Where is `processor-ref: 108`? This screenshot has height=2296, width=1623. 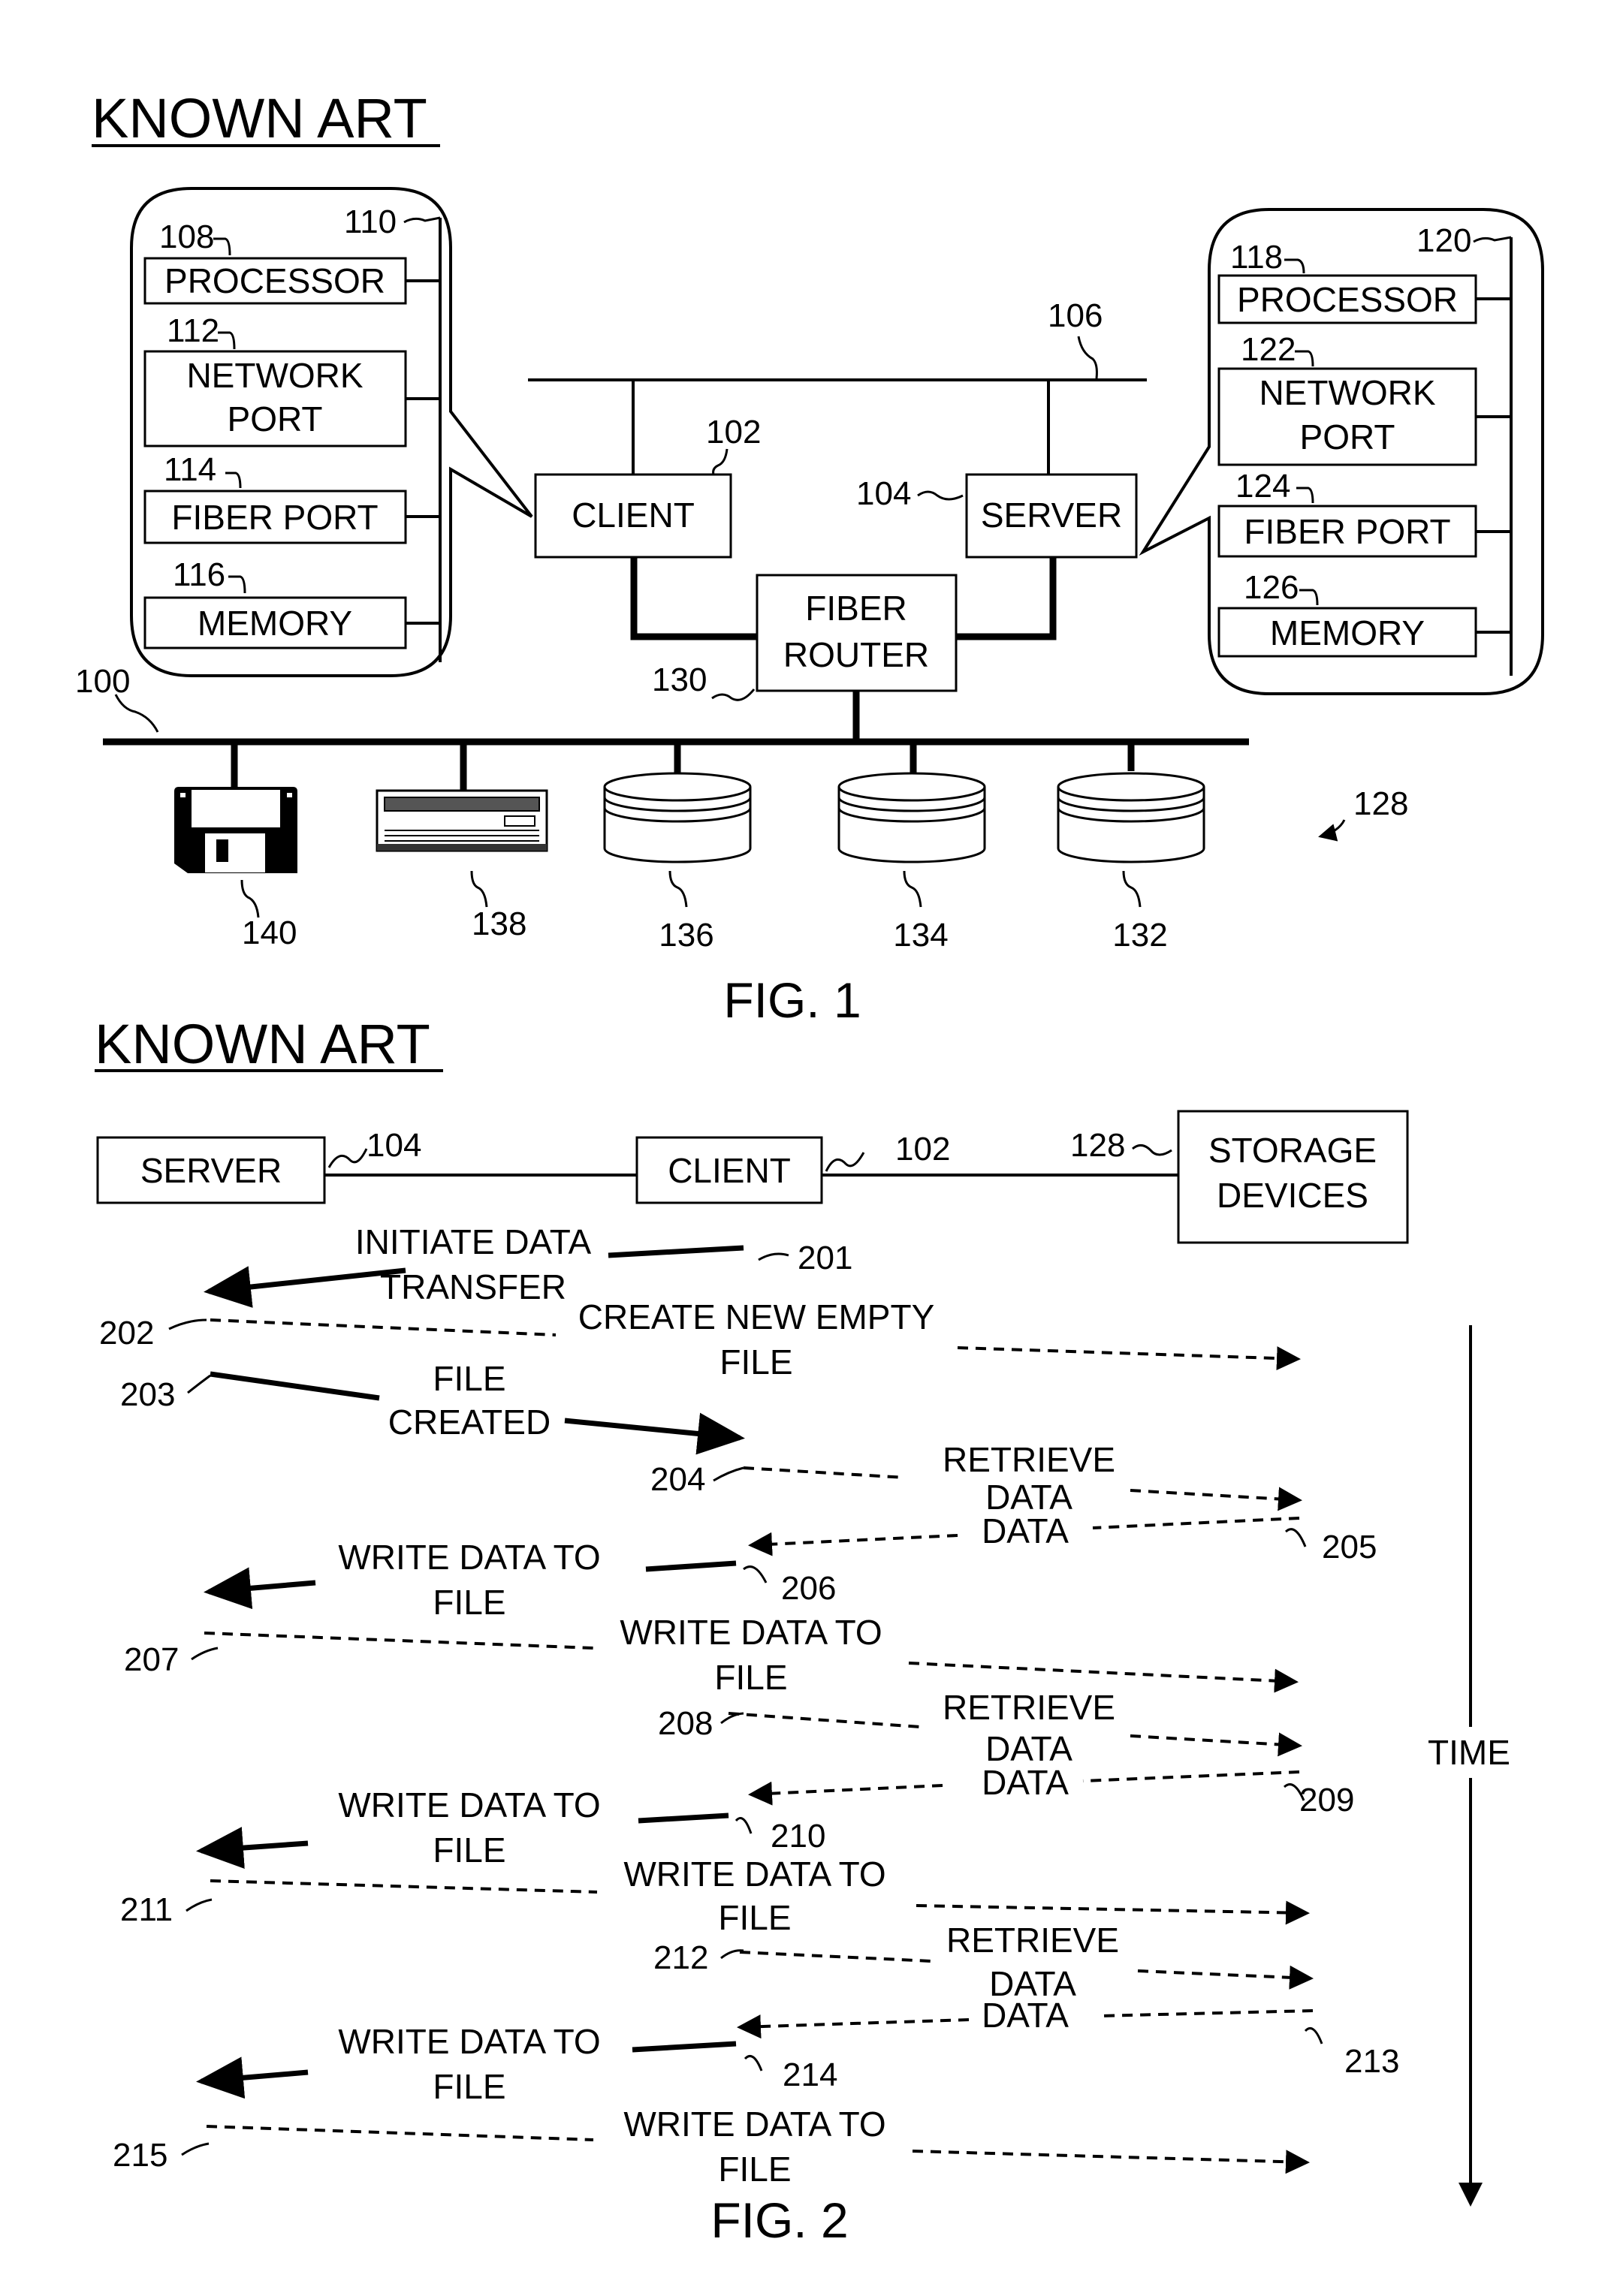 processor-ref: 108 is located at coordinates (186, 236).